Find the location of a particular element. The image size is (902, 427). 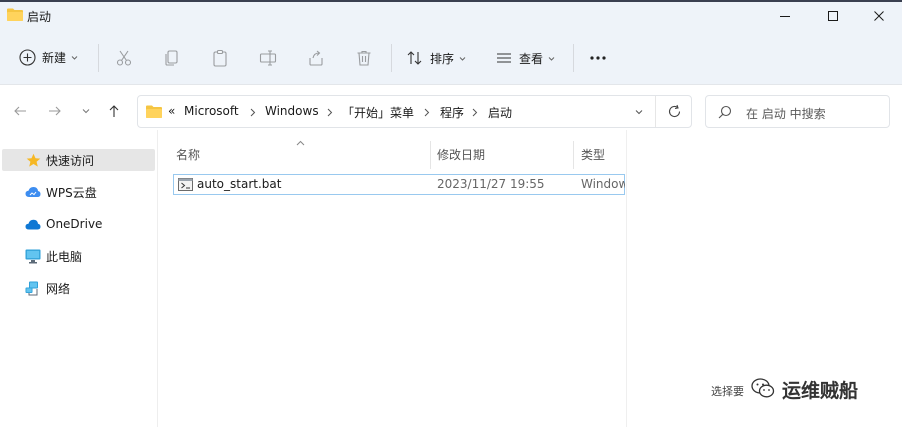

computer-icon is located at coordinates (33, 256).